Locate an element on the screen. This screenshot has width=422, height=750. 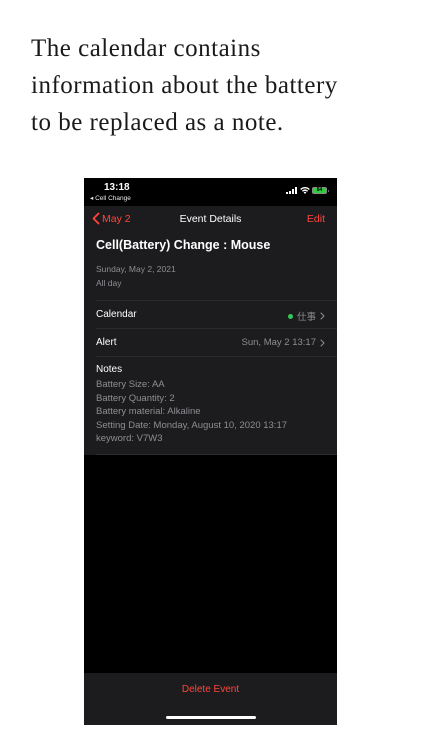
status-icons: 84 is located at coordinates (307, 190).